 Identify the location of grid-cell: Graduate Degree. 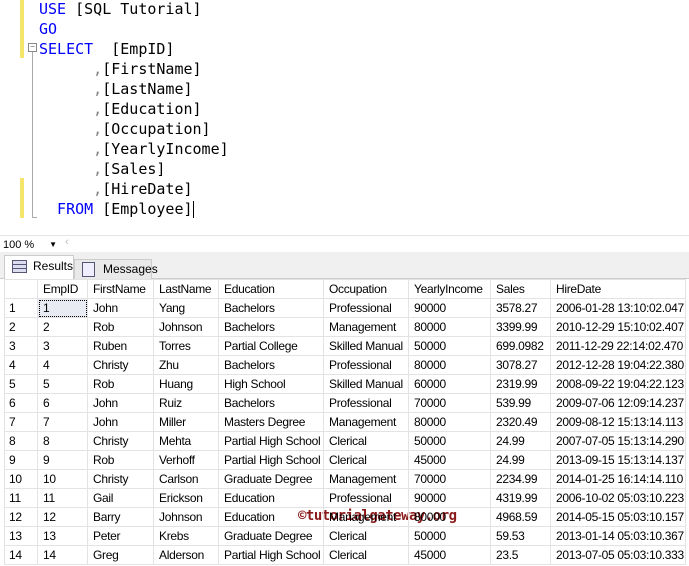
(271, 536).